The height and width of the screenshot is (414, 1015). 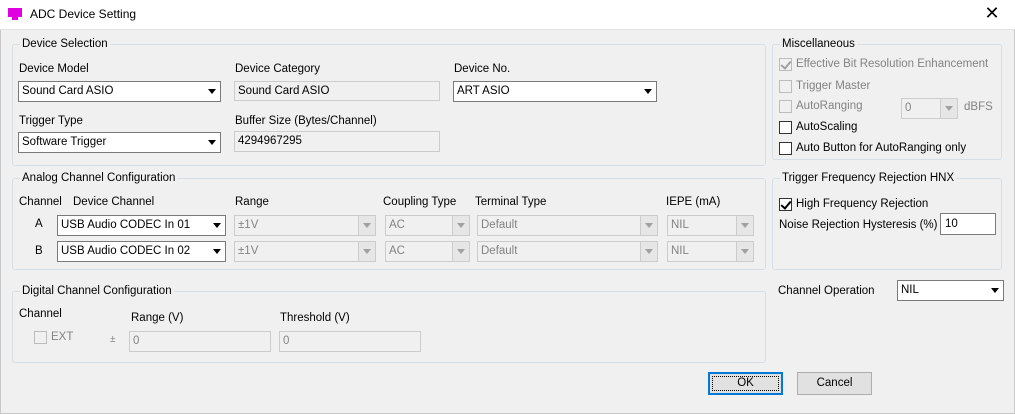 What do you see at coordinates (97, 291) in the screenshot?
I see `digital-channel-title: Digital Channel Configuration` at bounding box center [97, 291].